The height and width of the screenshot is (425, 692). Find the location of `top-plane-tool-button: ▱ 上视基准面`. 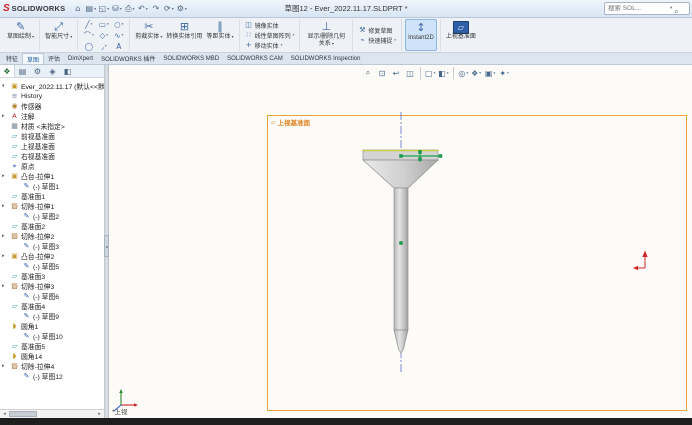

top-plane-tool-button: ▱ 上视基准面 is located at coordinates (461, 35).